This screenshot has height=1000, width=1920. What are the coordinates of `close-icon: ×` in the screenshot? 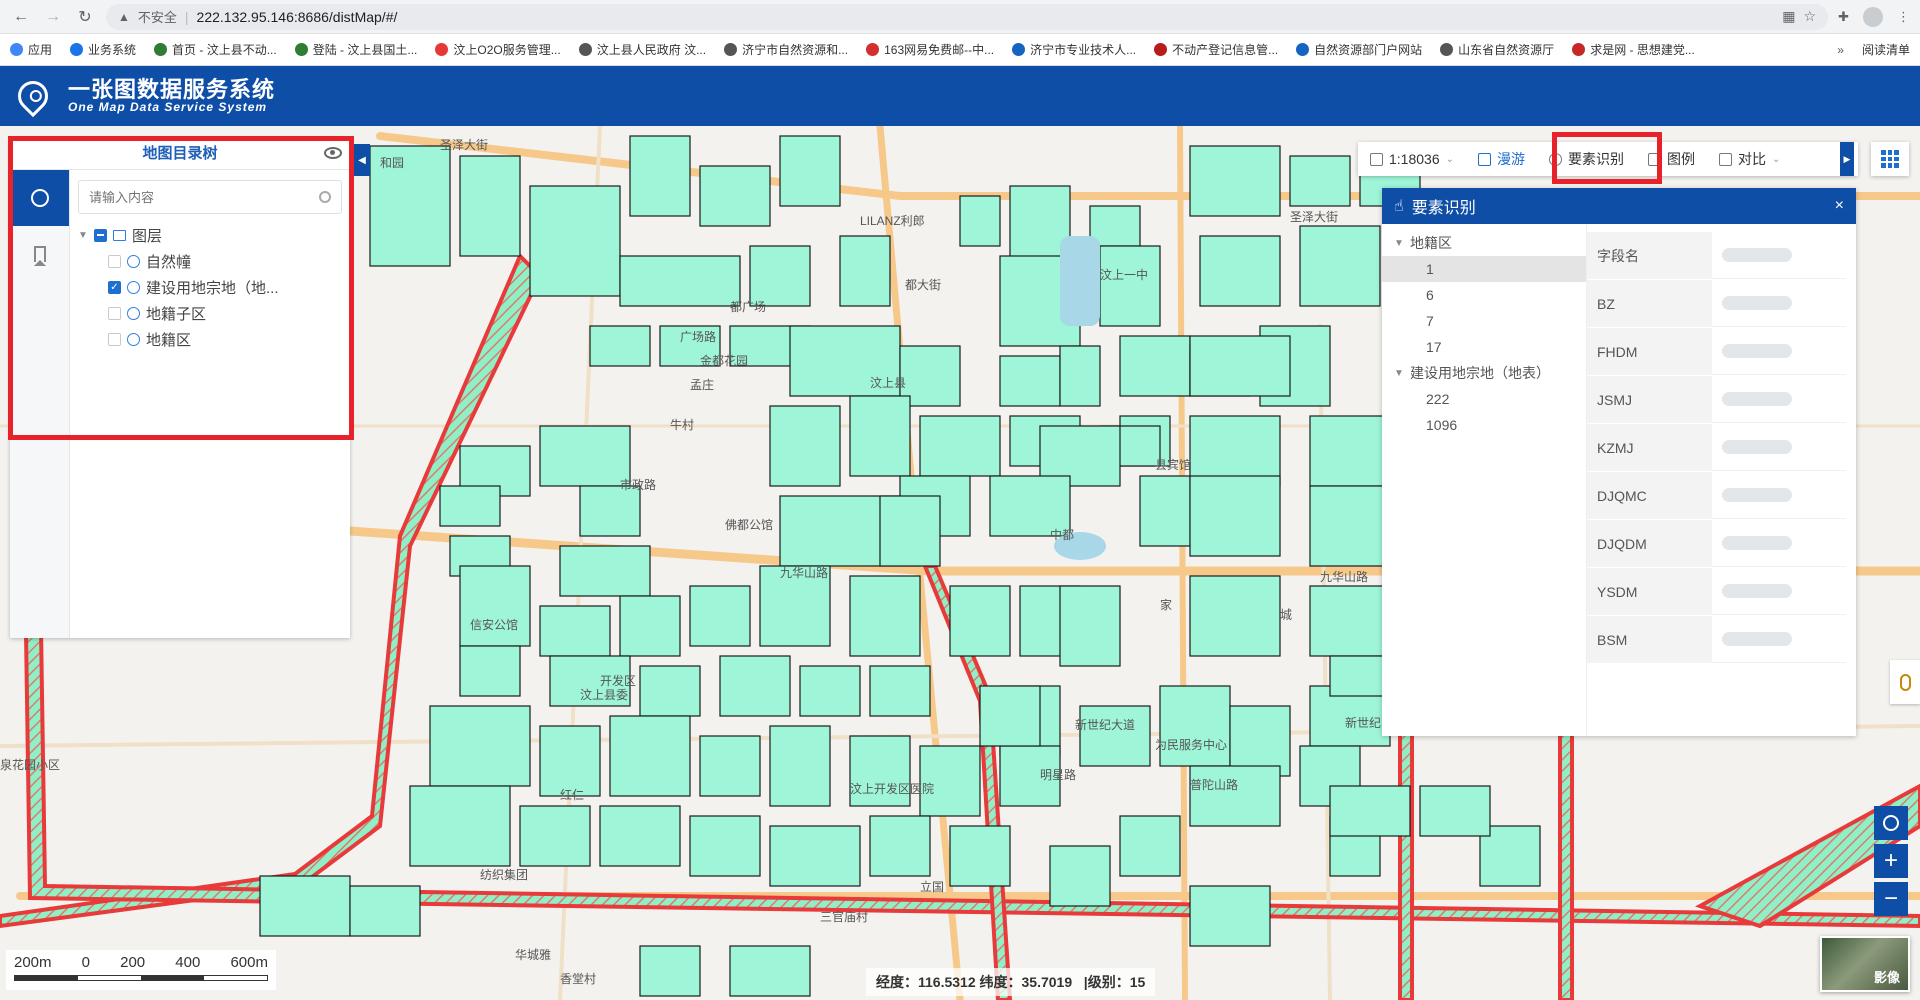 It's located at (1839, 206).